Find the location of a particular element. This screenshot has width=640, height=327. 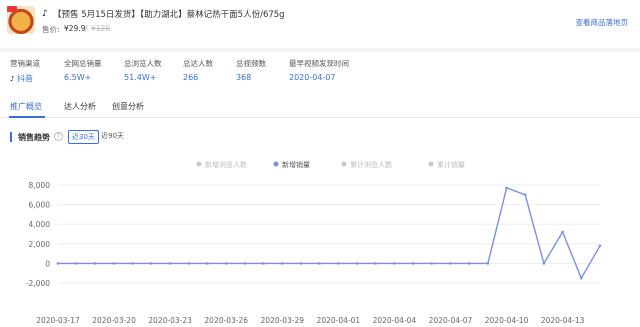

y-tick-label: 0 is located at coordinates (47, 263).